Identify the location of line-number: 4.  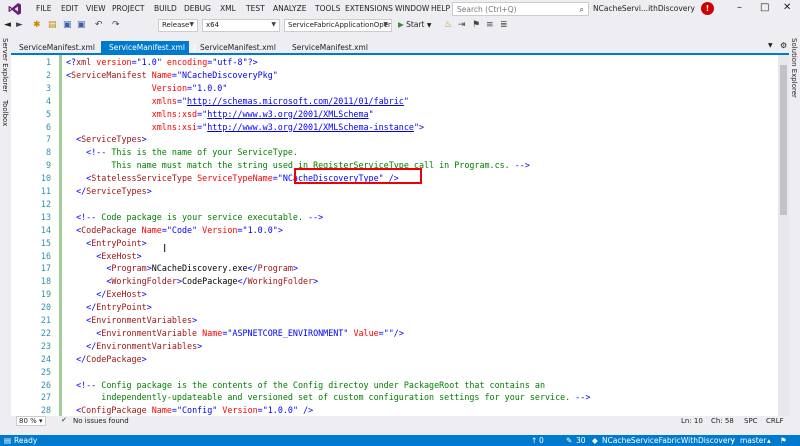
(48, 100).